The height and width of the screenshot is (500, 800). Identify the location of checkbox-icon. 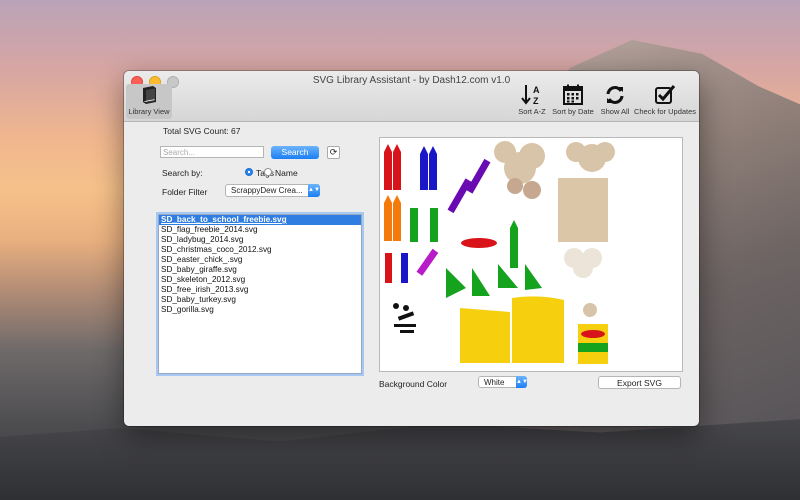
(665, 94).